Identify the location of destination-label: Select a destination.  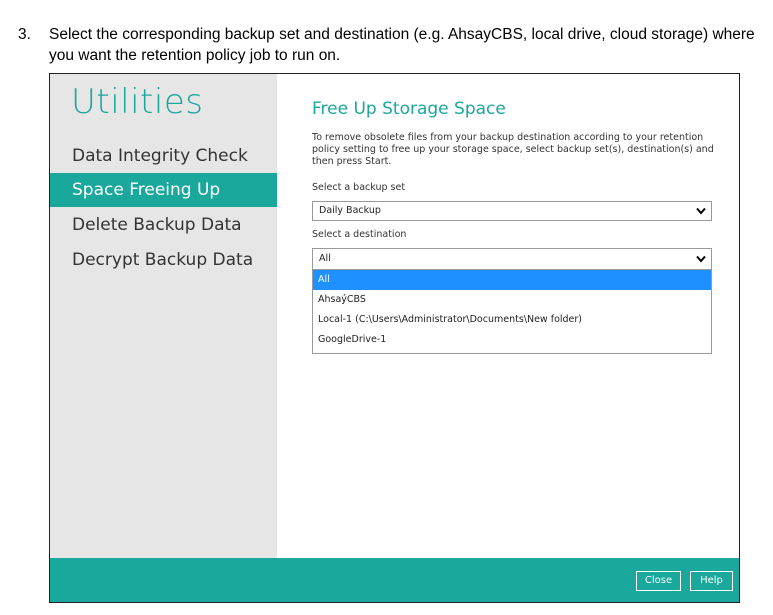
(359, 234).